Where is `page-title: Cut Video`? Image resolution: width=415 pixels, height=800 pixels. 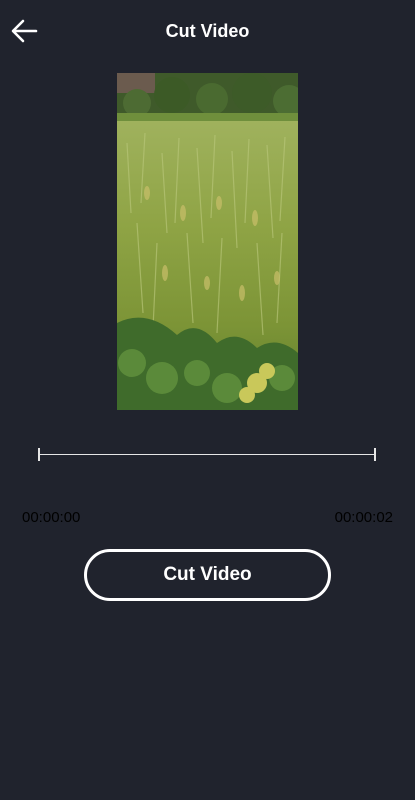
page-title: Cut Video is located at coordinates (207, 31).